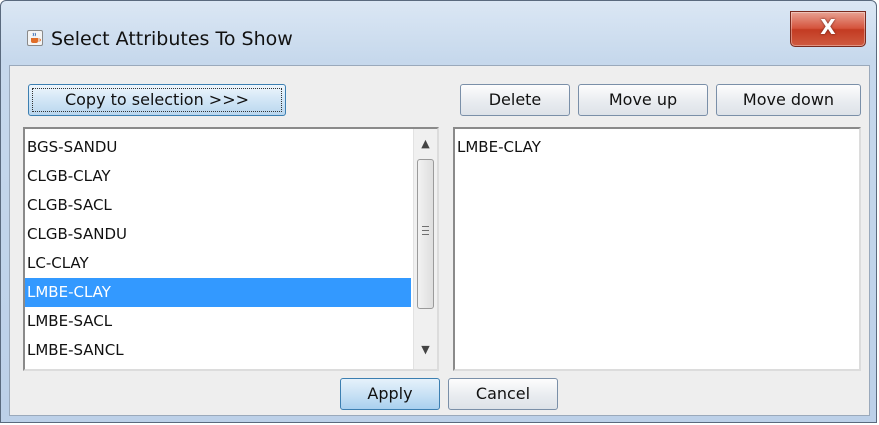 This screenshot has width=879, height=425. I want to click on title-bar: Select Attributes To Show X, so click(439, 31).